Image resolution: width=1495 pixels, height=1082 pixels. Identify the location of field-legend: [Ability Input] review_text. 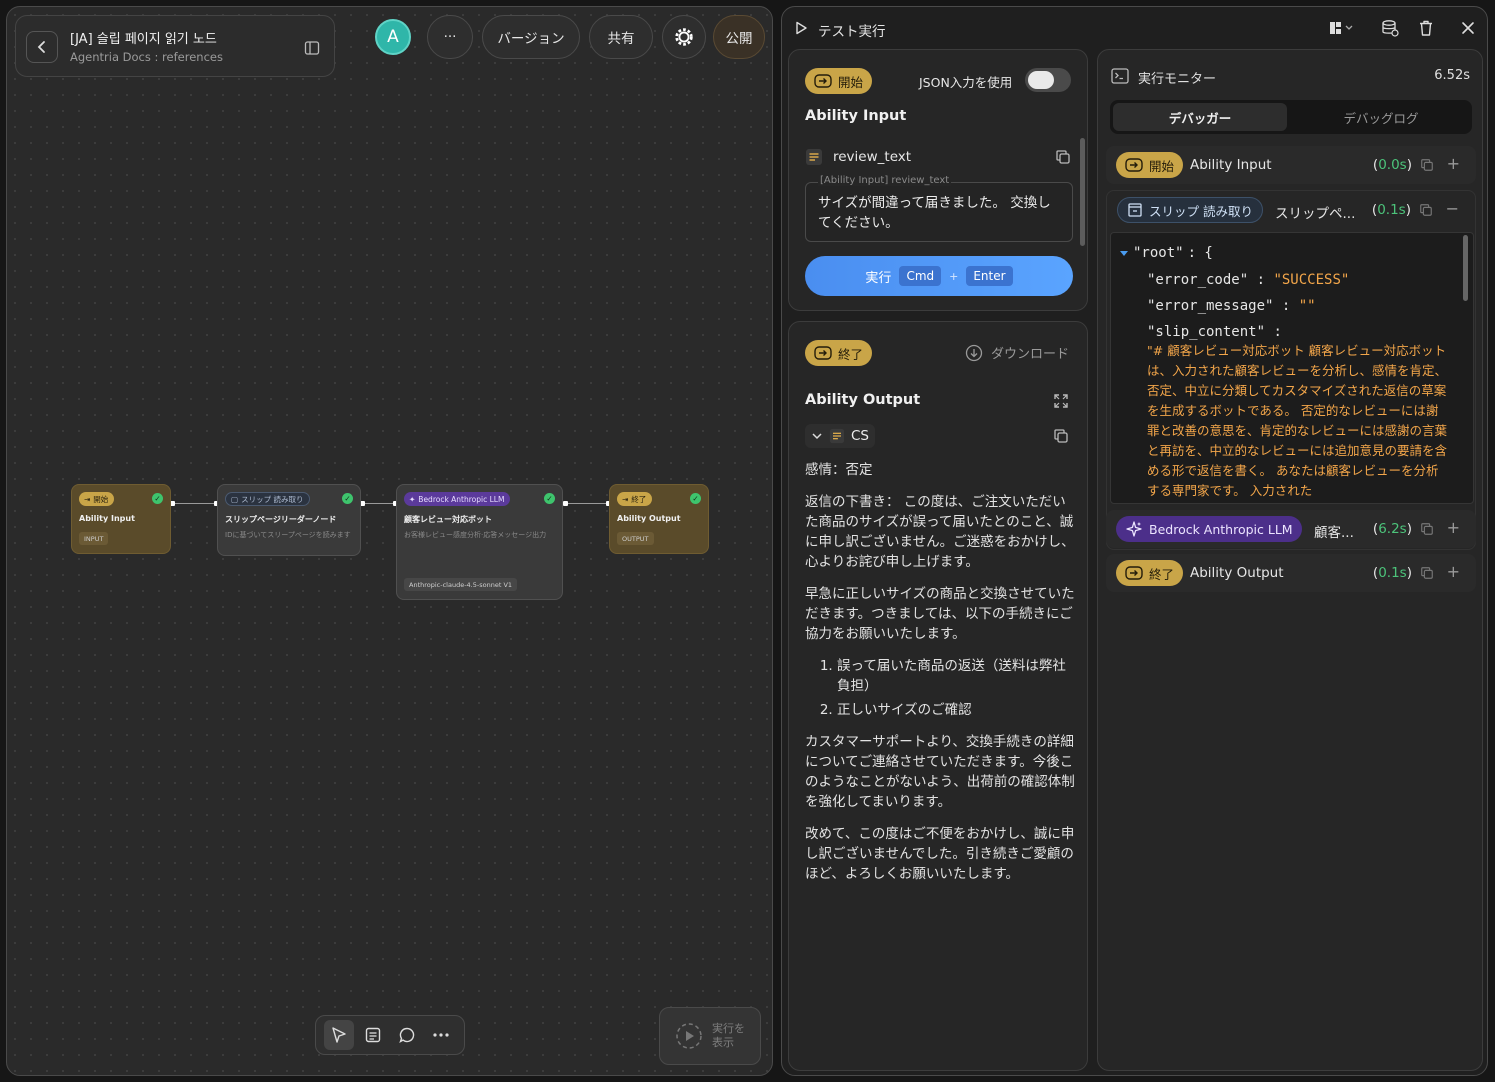
(885, 180).